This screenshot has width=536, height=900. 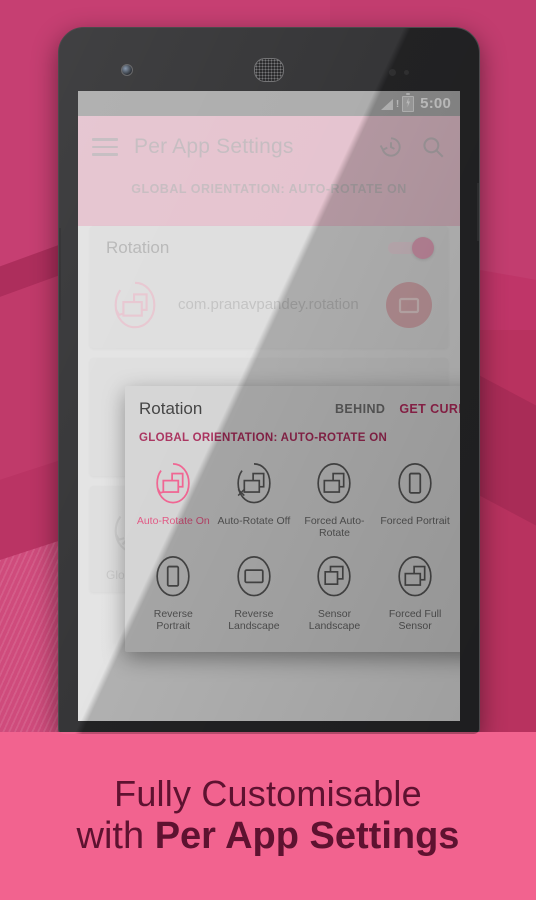 What do you see at coordinates (334, 576) in the screenshot?
I see `sensor-landscape-icon` at bounding box center [334, 576].